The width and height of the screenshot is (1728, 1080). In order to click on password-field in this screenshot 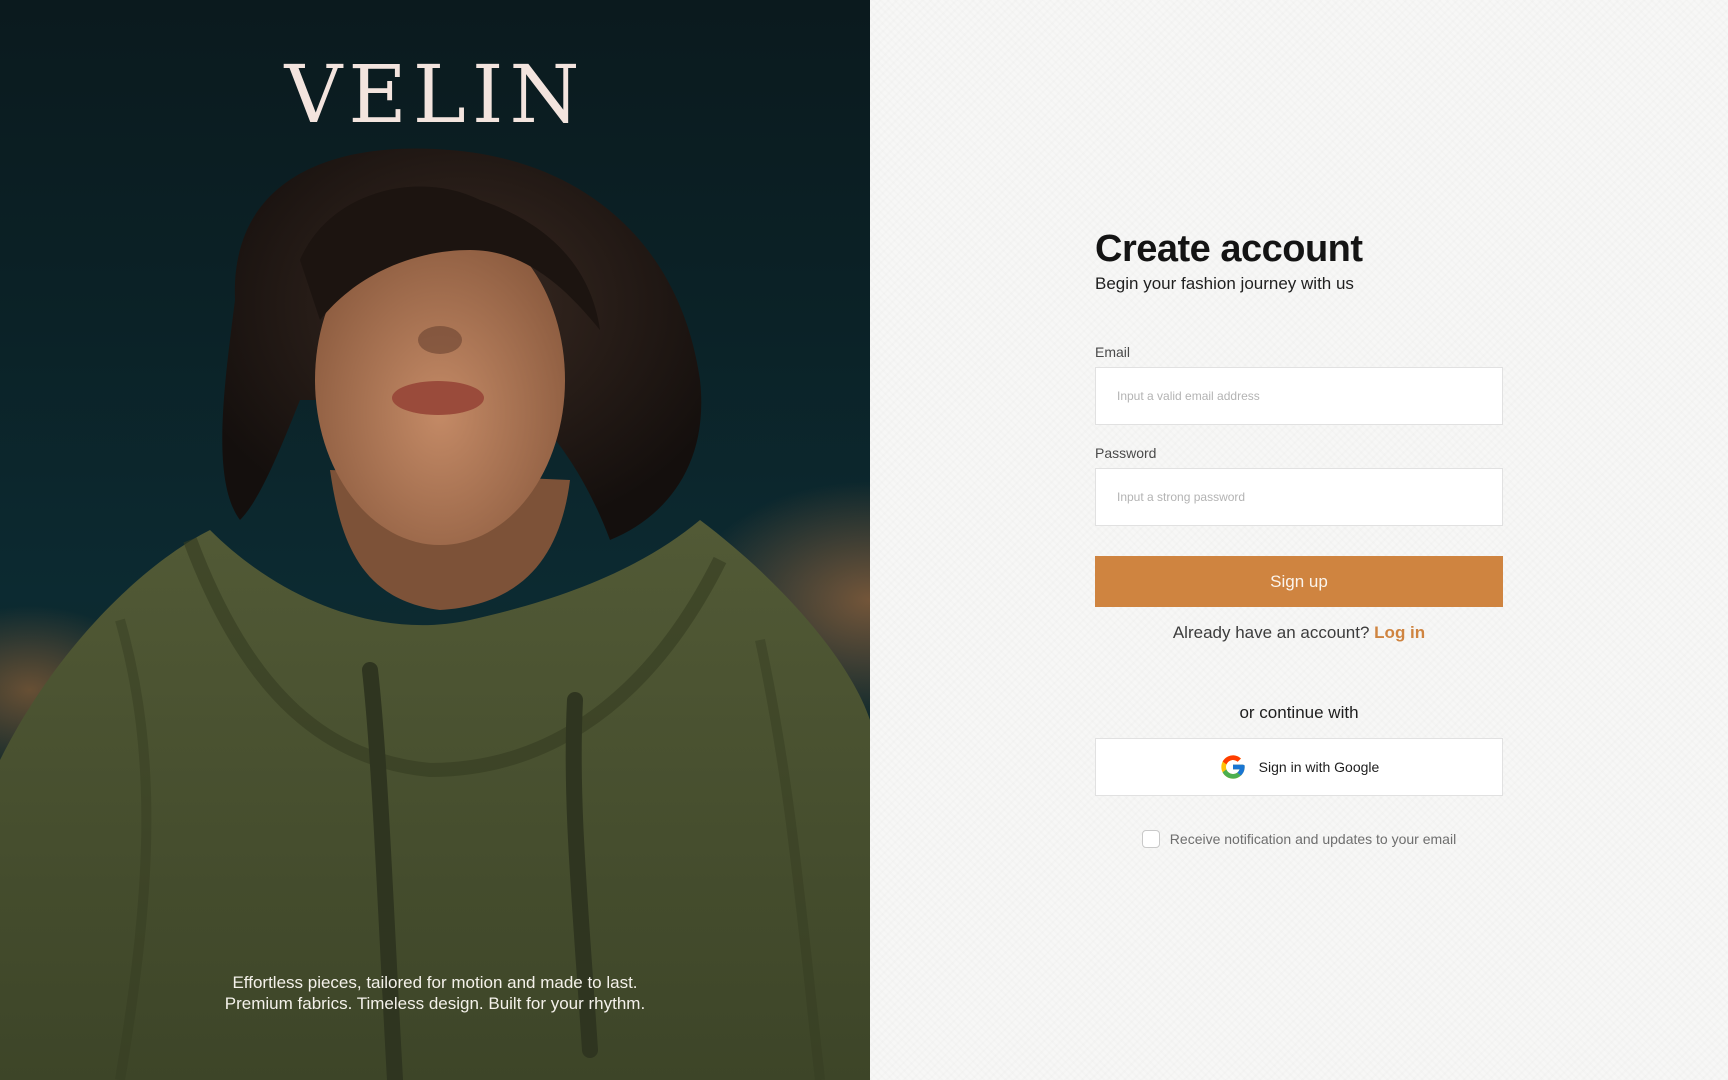, I will do `click(1299, 497)`.